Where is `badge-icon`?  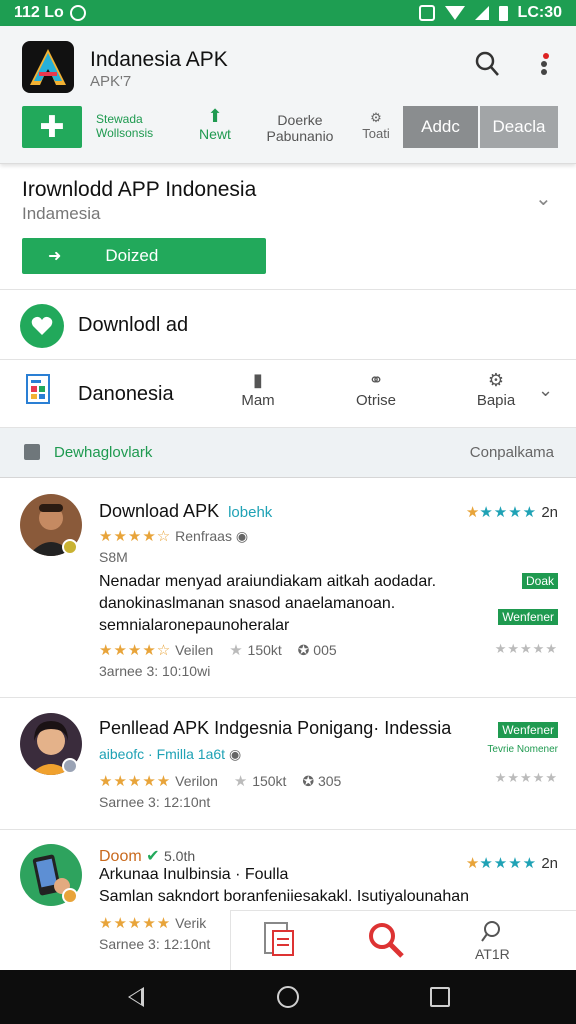
badge-icon is located at coordinates (70, 896).